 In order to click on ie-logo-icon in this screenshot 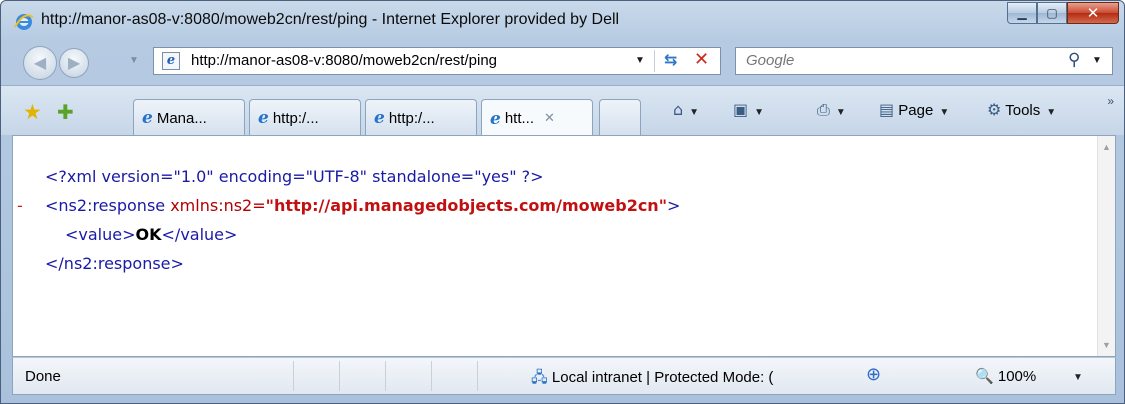, I will do `click(24, 22)`.